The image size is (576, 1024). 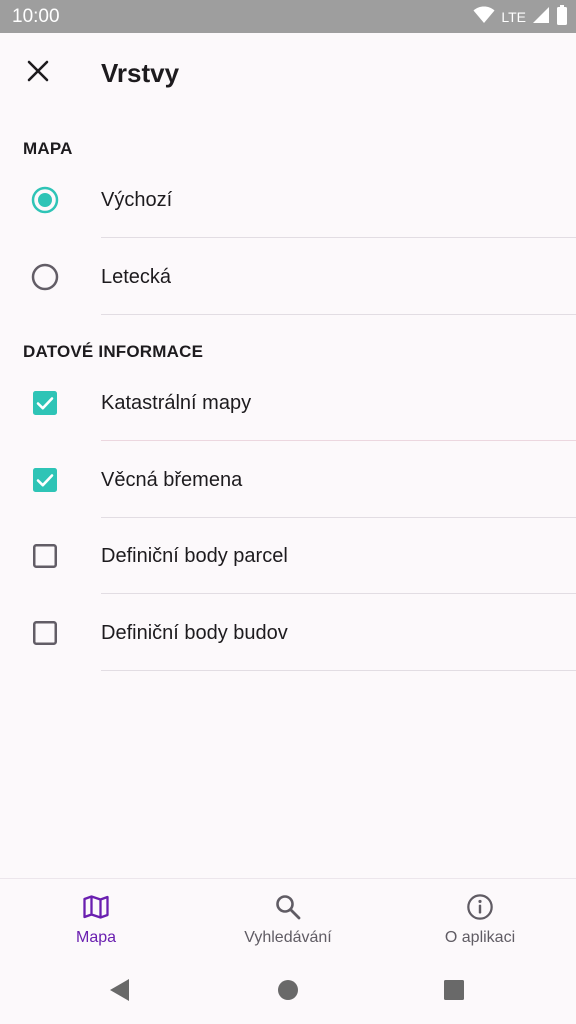 What do you see at coordinates (484, 17) in the screenshot?
I see `wifi-icon` at bounding box center [484, 17].